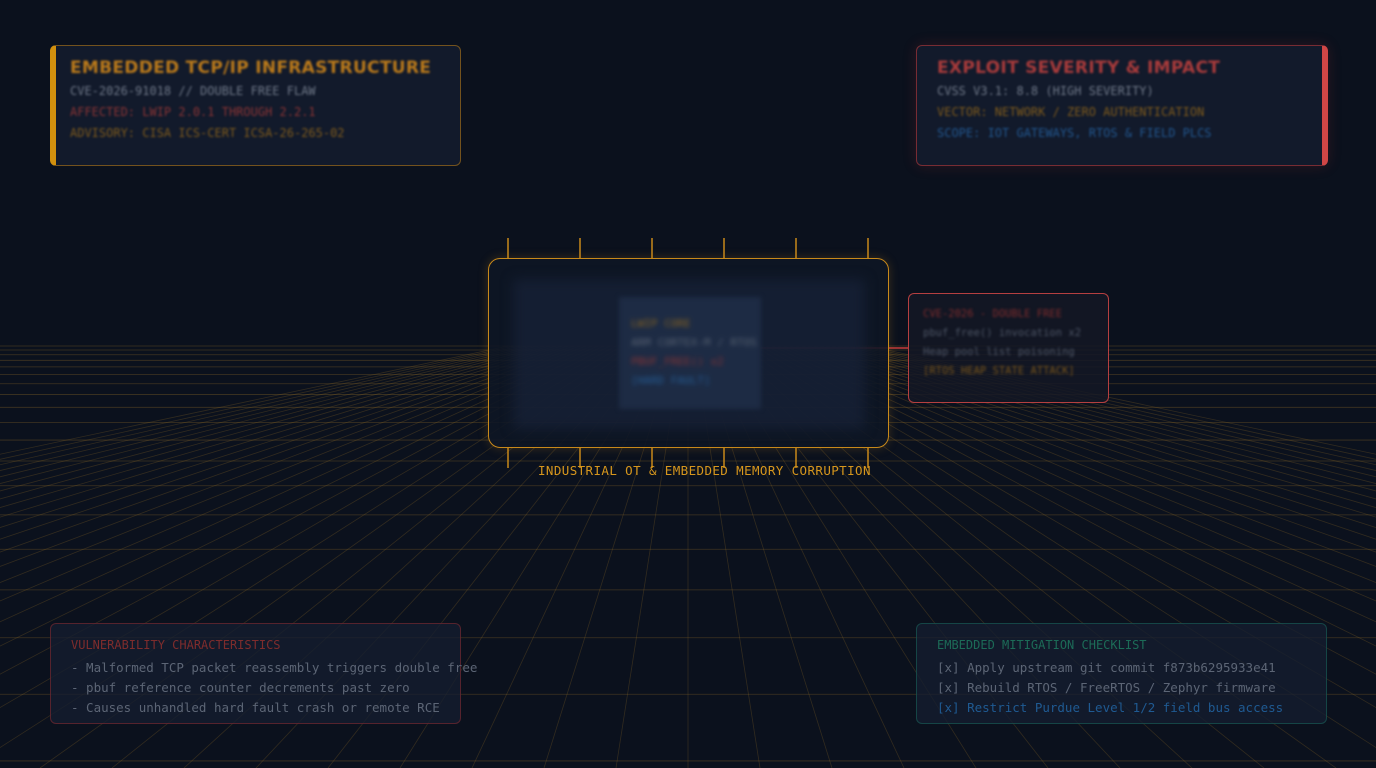  Describe the element at coordinates (176, 645) in the screenshot. I see `vulnerability-panel-title: VULNERABILITY CHARACTERISTICS` at that location.